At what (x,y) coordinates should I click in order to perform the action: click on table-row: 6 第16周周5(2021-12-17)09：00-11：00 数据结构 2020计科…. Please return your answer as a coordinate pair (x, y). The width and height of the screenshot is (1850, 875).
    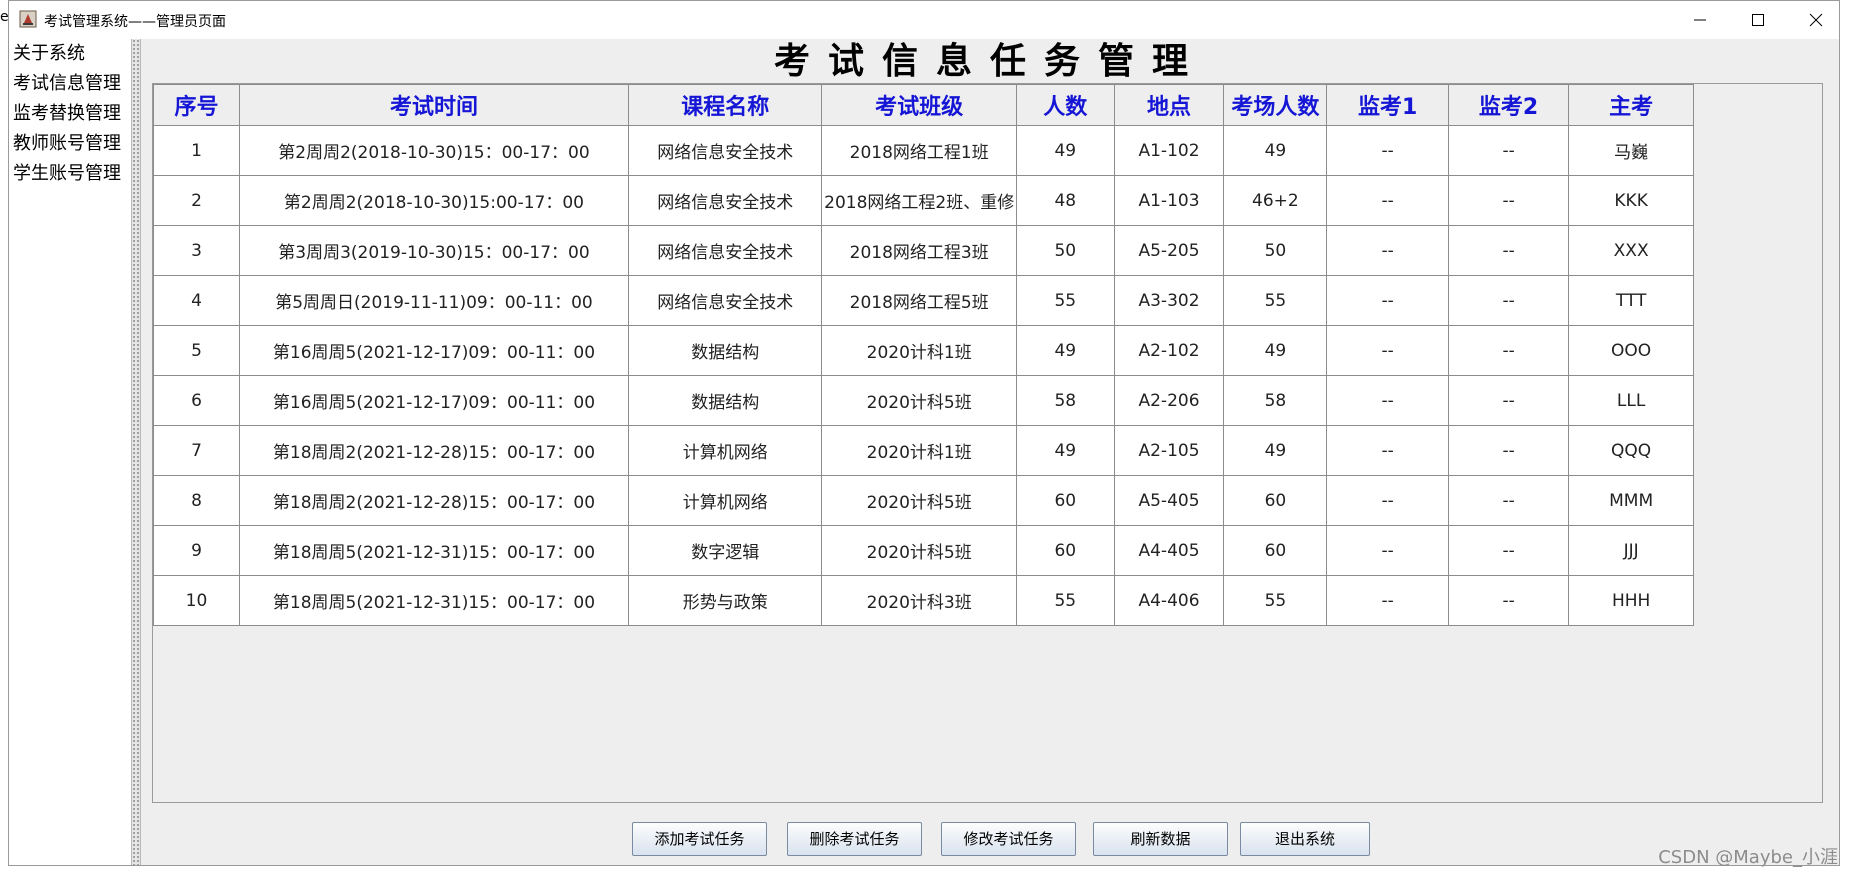
    Looking at the image, I should click on (923, 400).